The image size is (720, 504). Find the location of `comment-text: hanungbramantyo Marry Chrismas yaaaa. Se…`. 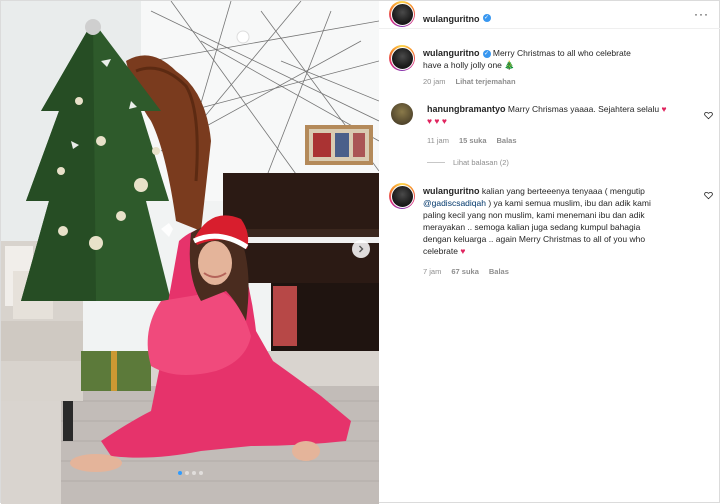

comment-text: hanungbramantyo Marry Chrismas yaaaa. Se… is located at coordinates (562, 115).